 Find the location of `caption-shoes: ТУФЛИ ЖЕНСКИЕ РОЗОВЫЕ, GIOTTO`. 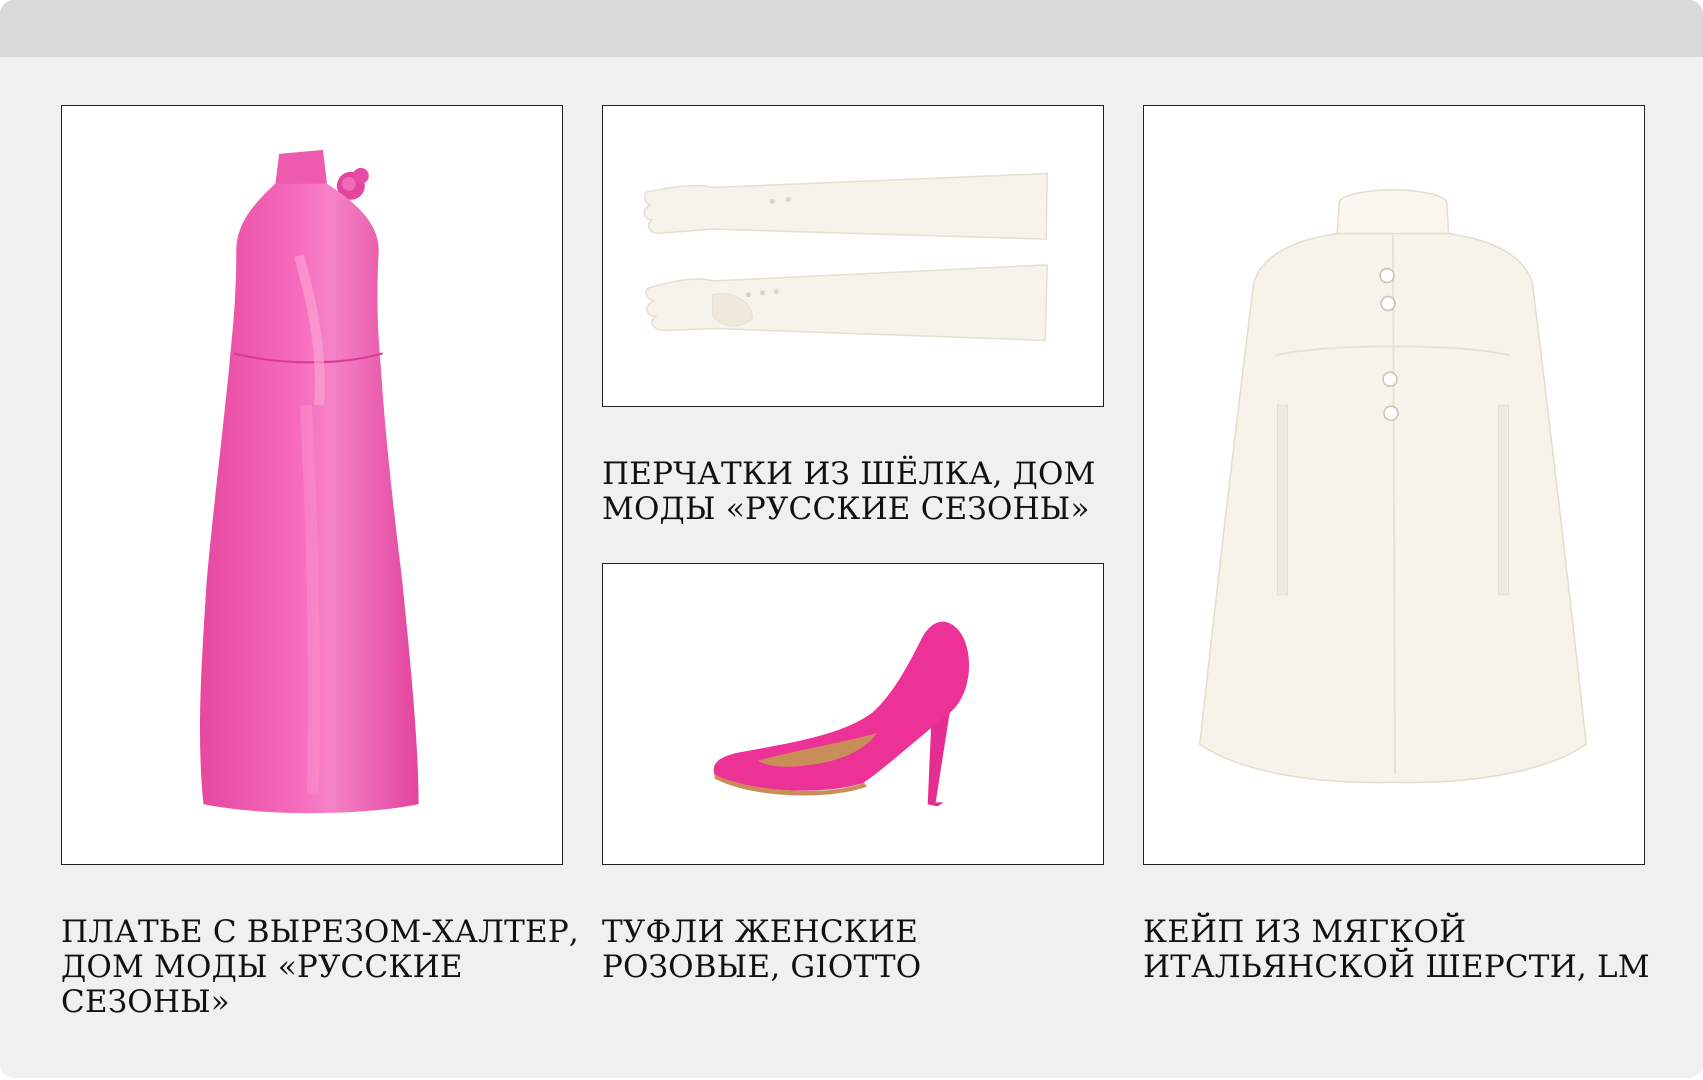

caption-shoes: ТУФЛИ ЖЕНСКИЕ РОЗОВЫЕ, GIOTTO is located at coordinates (762, 949).